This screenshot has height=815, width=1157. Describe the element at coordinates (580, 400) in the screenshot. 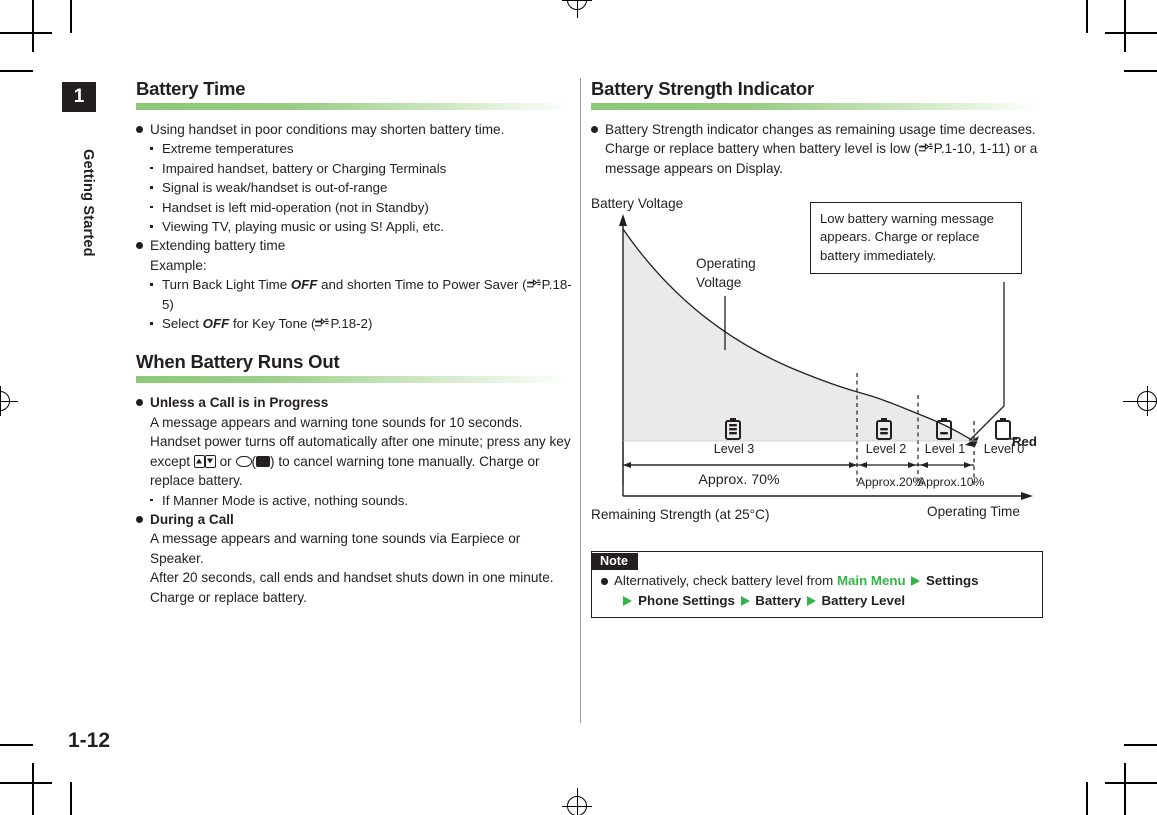

I see `column-divider` at that location.